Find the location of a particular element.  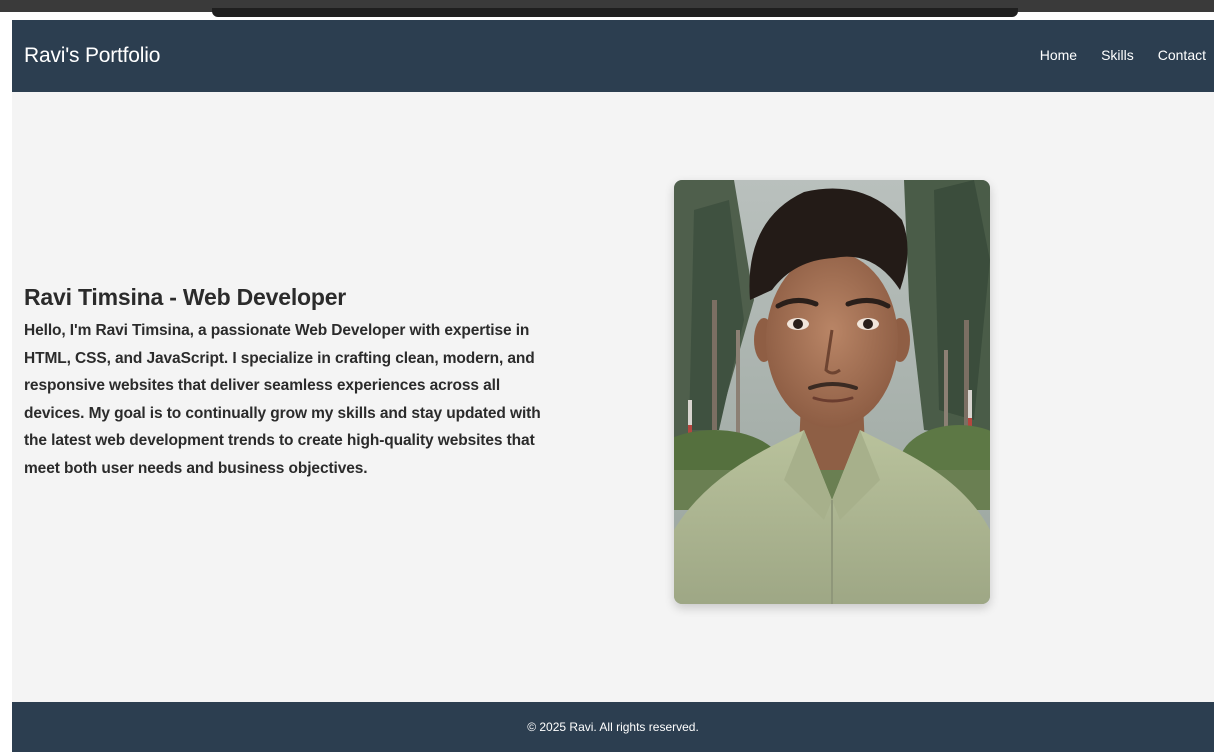

browser-chrome is located at coordinates (607, 10).